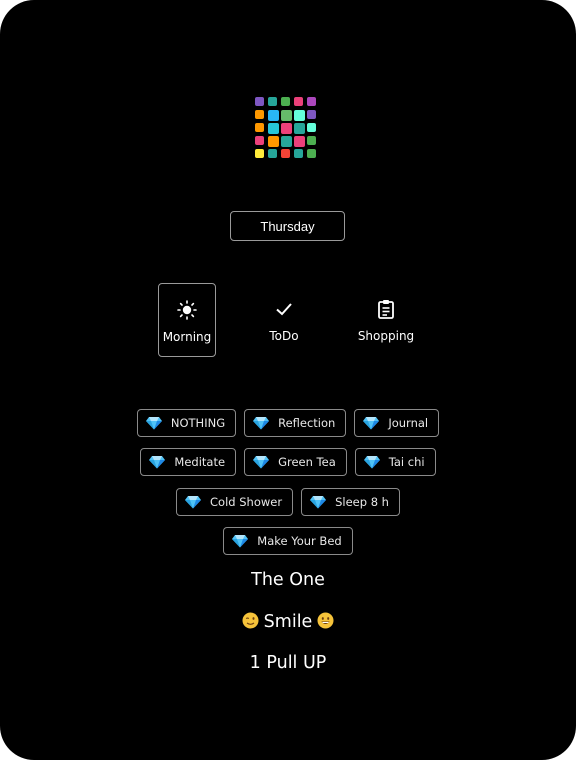 The image size is (576, 768). Describe the element at coordinates (386, 309) in the screenshot. I see `clipboard-icon` at that location.